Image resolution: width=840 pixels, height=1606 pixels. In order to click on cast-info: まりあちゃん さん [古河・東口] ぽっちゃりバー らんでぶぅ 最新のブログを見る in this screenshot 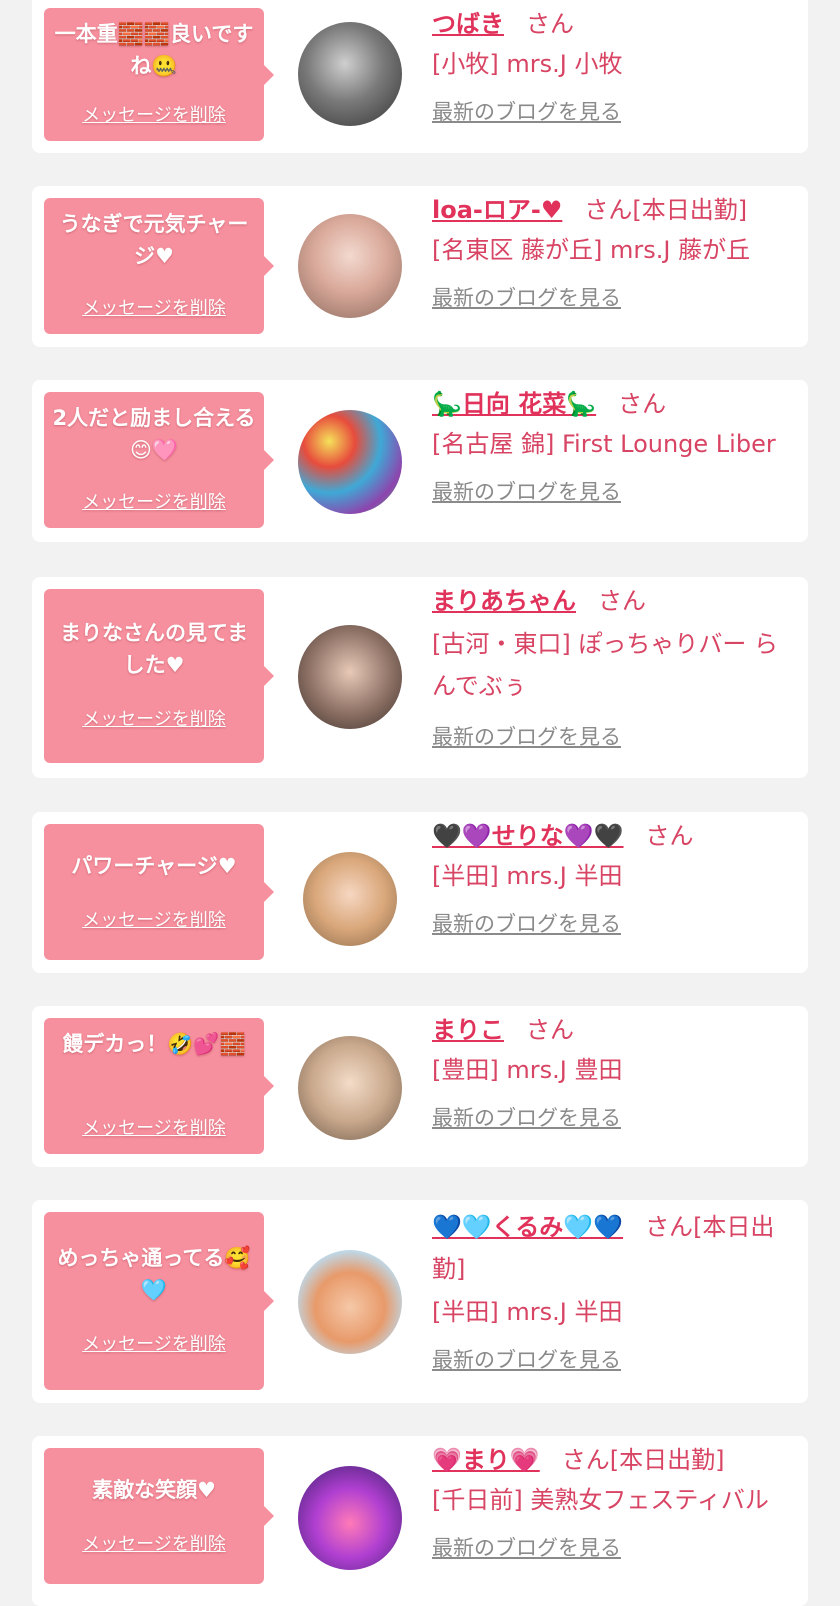, I will do `click(614, 667)`.